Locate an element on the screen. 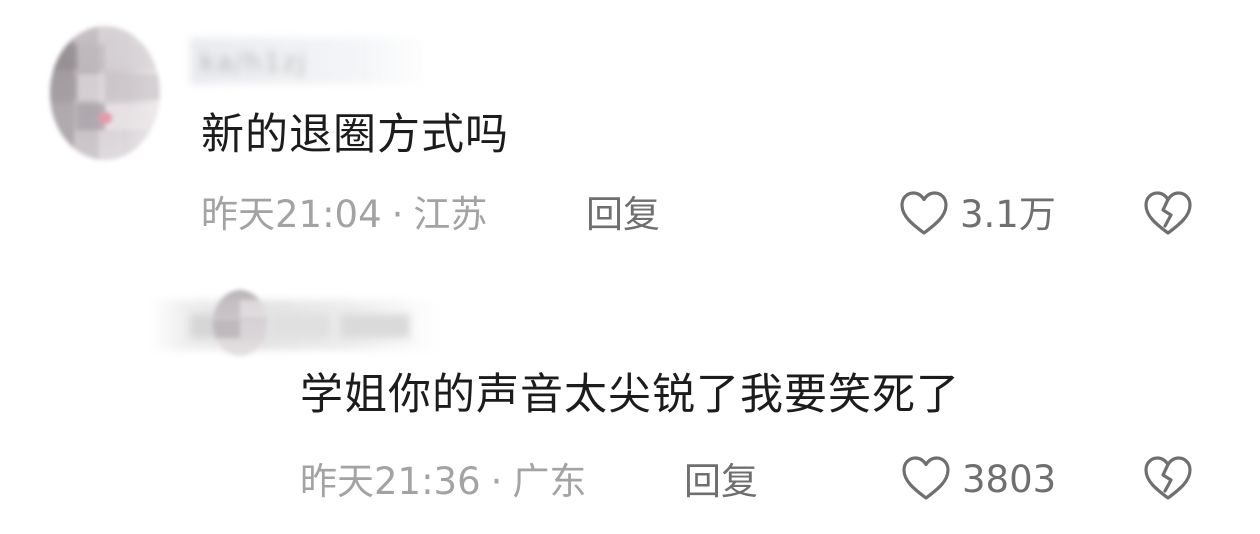 Image resolution: width=1260 pixels, height=534 pixels. comment-time: 昨天21:04 is located at coordinates (291, 214).